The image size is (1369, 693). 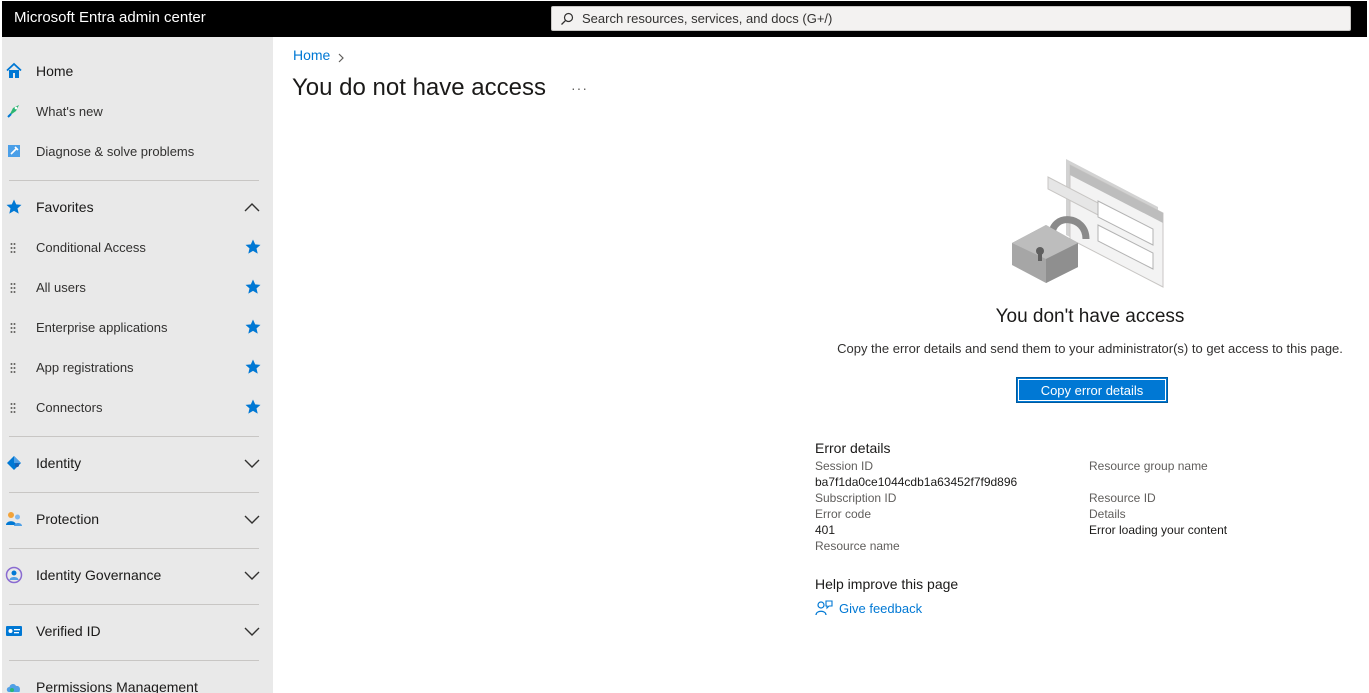 I want to click on help-improve-heading: Help improve this page, so click(x=887, y=584).